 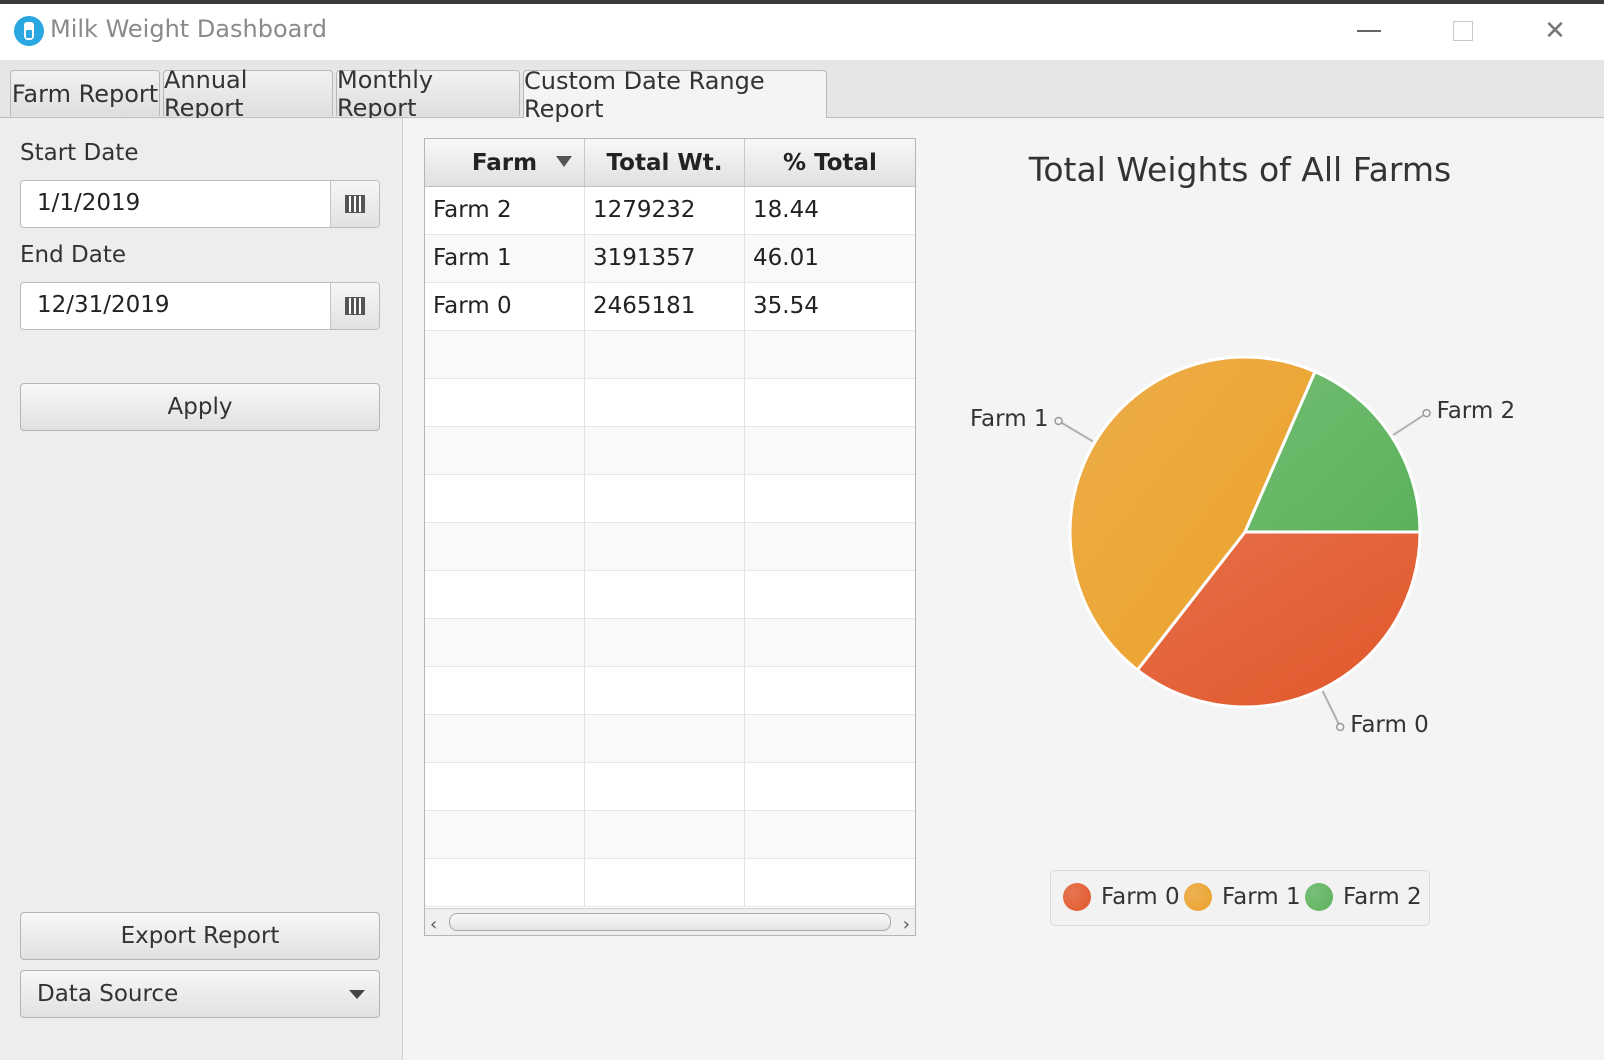 What do you see at coordinates (786, 306) in the screenshot?
I see `table-cell: 35.54` at bounding box center [786, 306].